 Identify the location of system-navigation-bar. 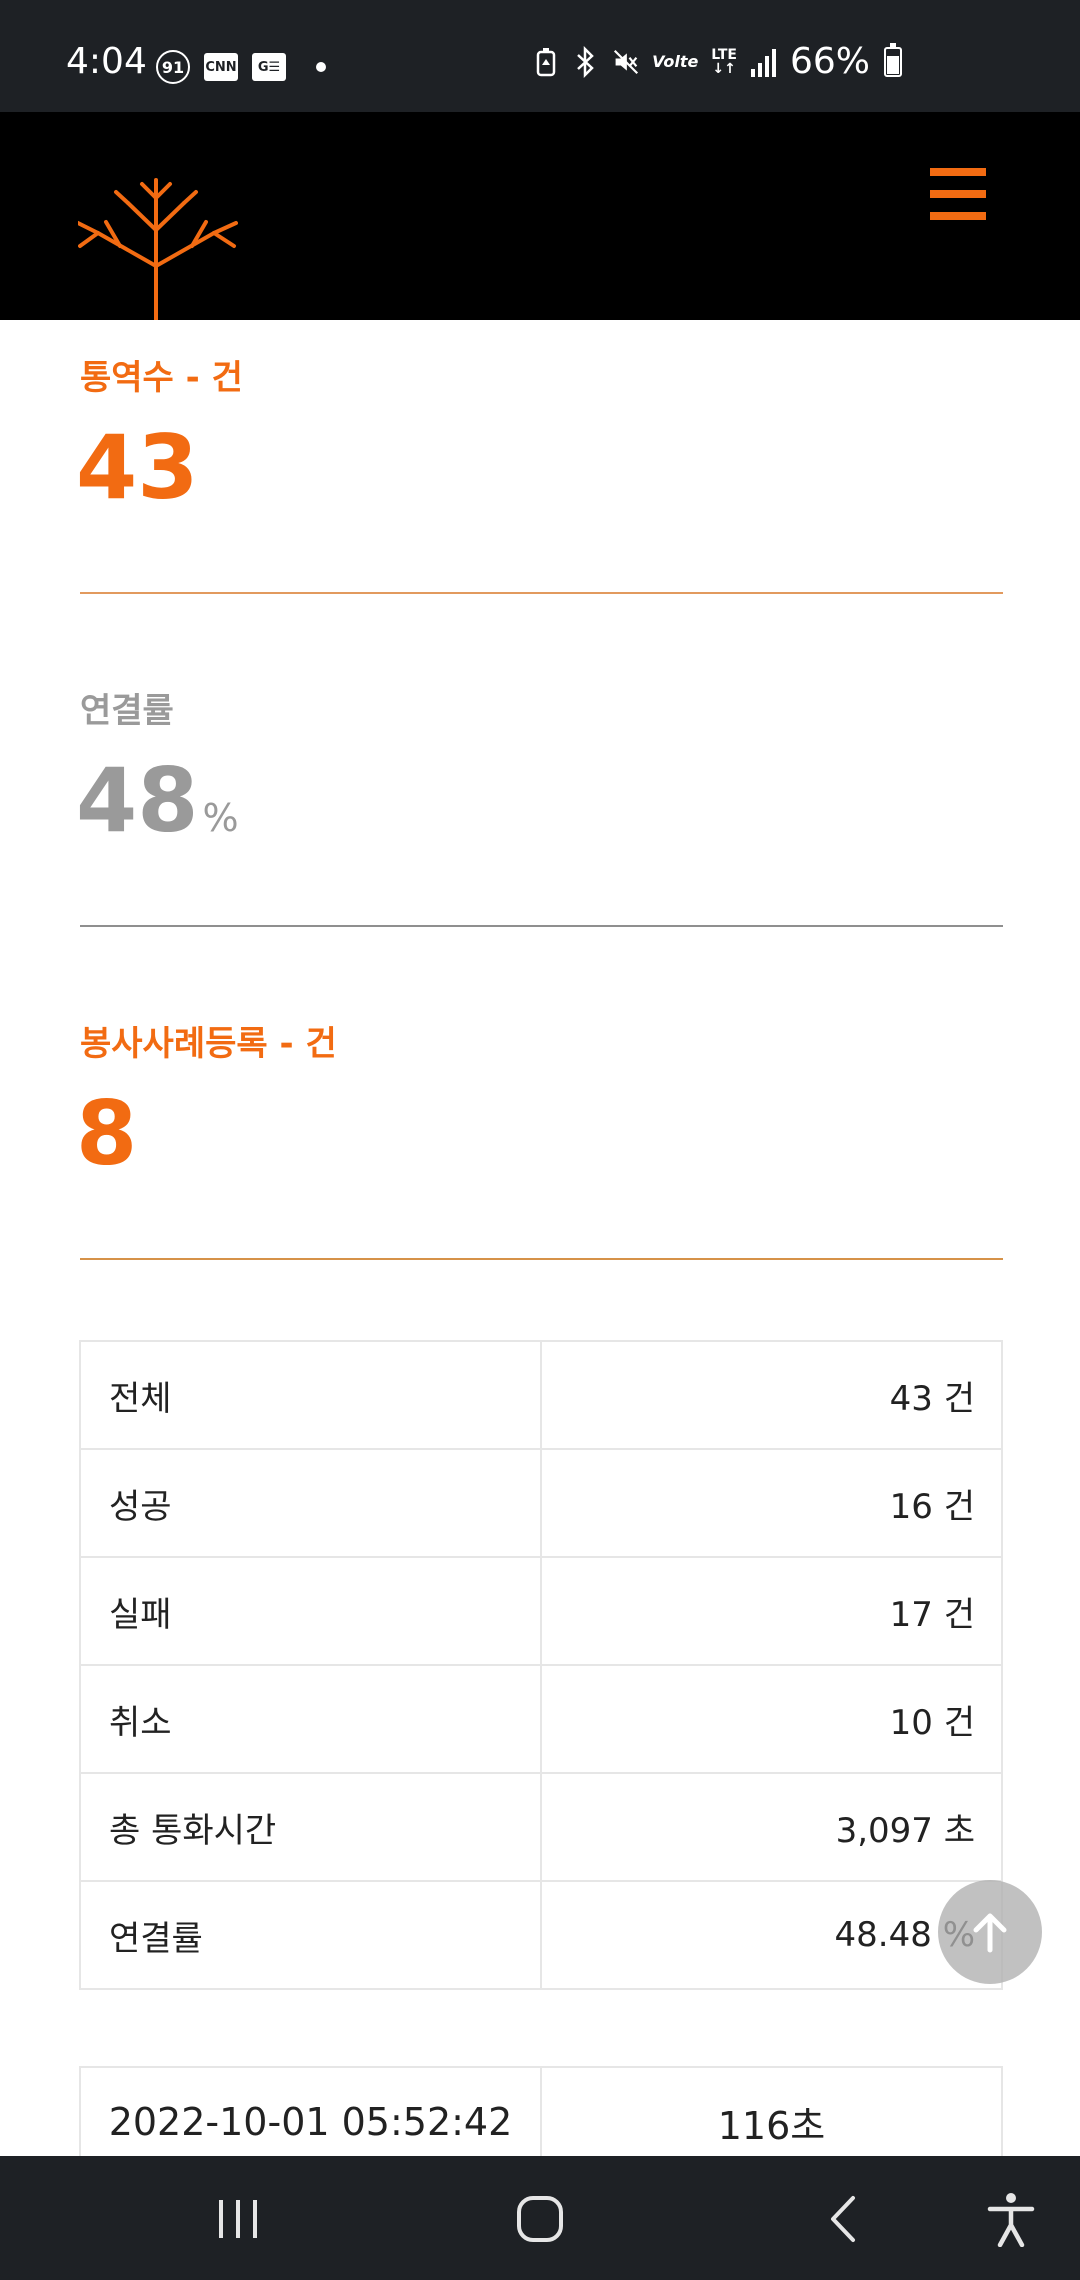
(540, 2218).